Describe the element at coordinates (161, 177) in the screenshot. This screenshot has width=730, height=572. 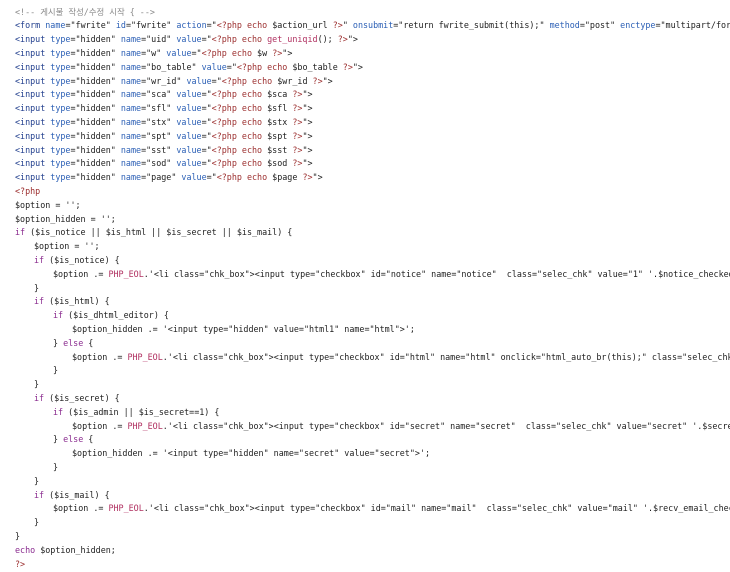
I see `code-token: ="page"` at that location.